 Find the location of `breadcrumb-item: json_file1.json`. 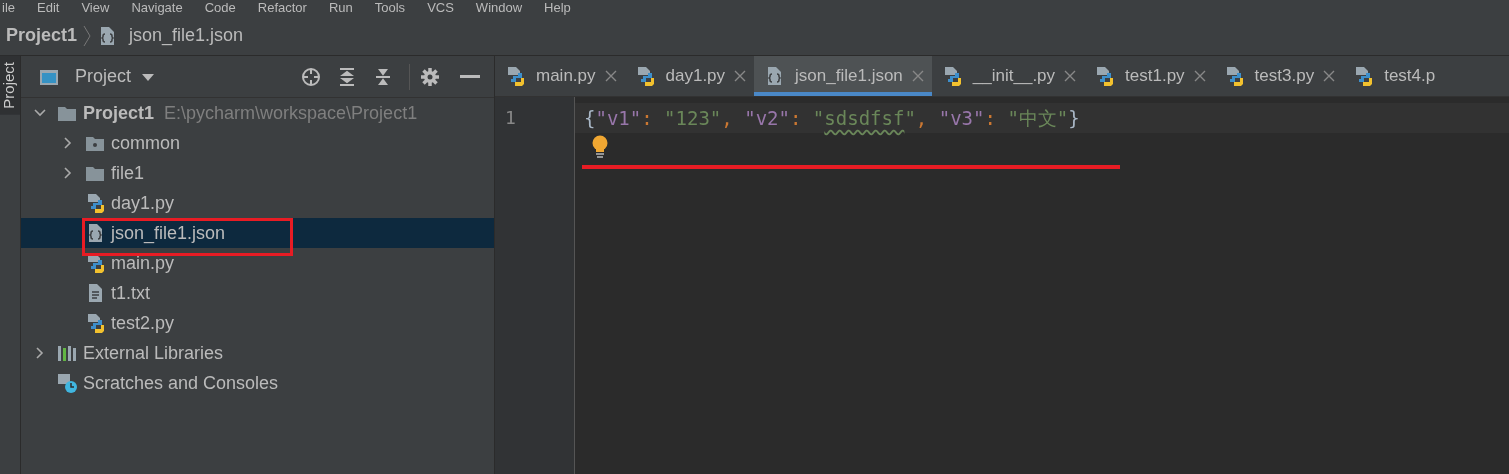

breadcrumb-item: json_file1.json is located at coordinates (186, 35).